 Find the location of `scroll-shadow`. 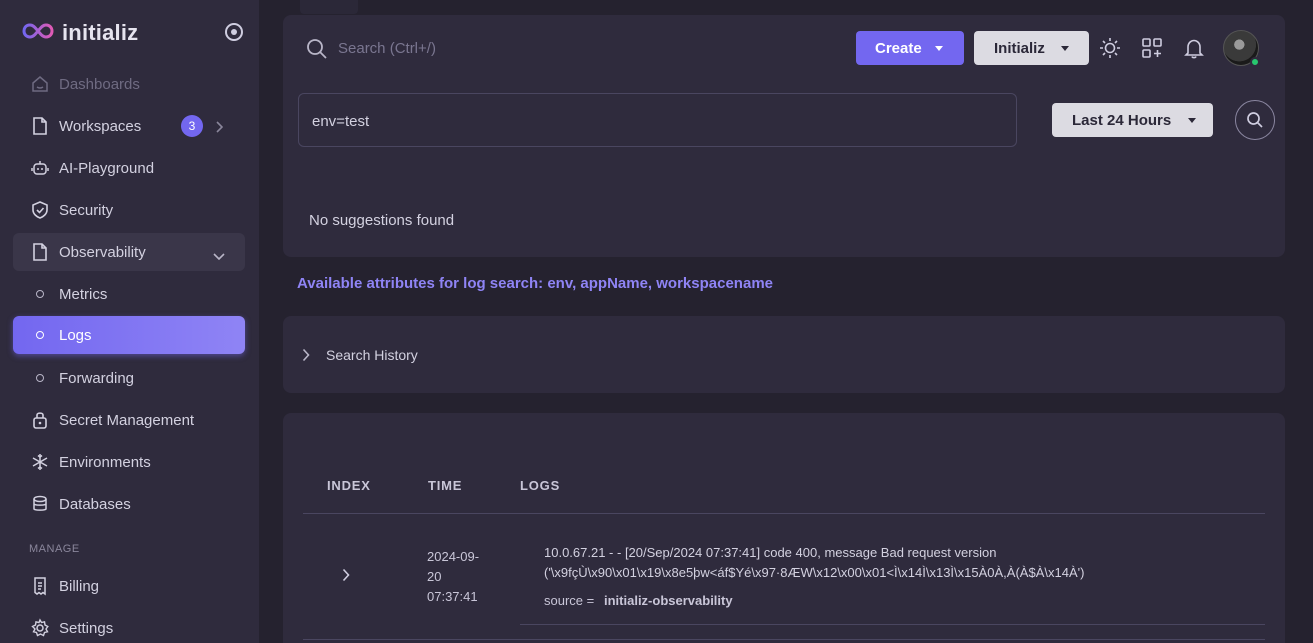

scroll-shadow is located at coordinates (329, 7).